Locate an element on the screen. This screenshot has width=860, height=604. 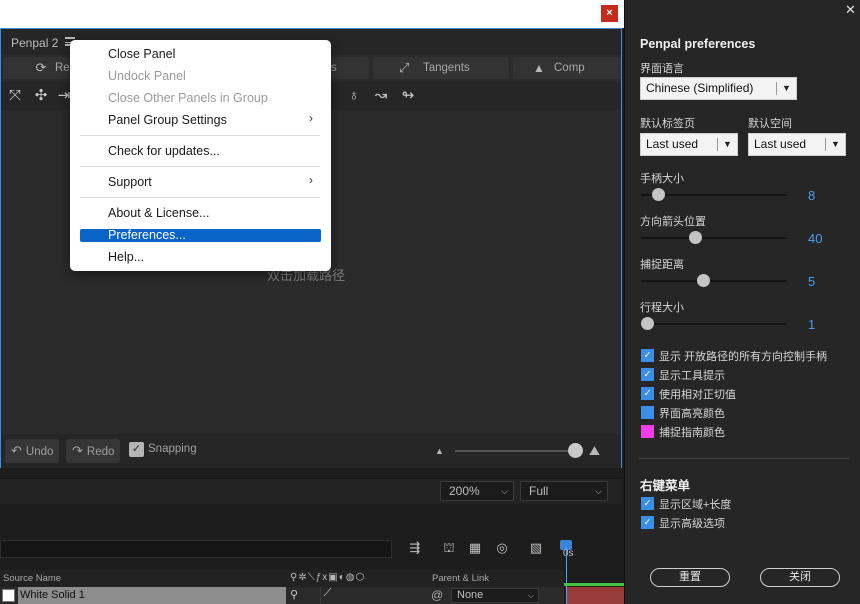
highlight-color-swatch is located at coordinates (647, 412).